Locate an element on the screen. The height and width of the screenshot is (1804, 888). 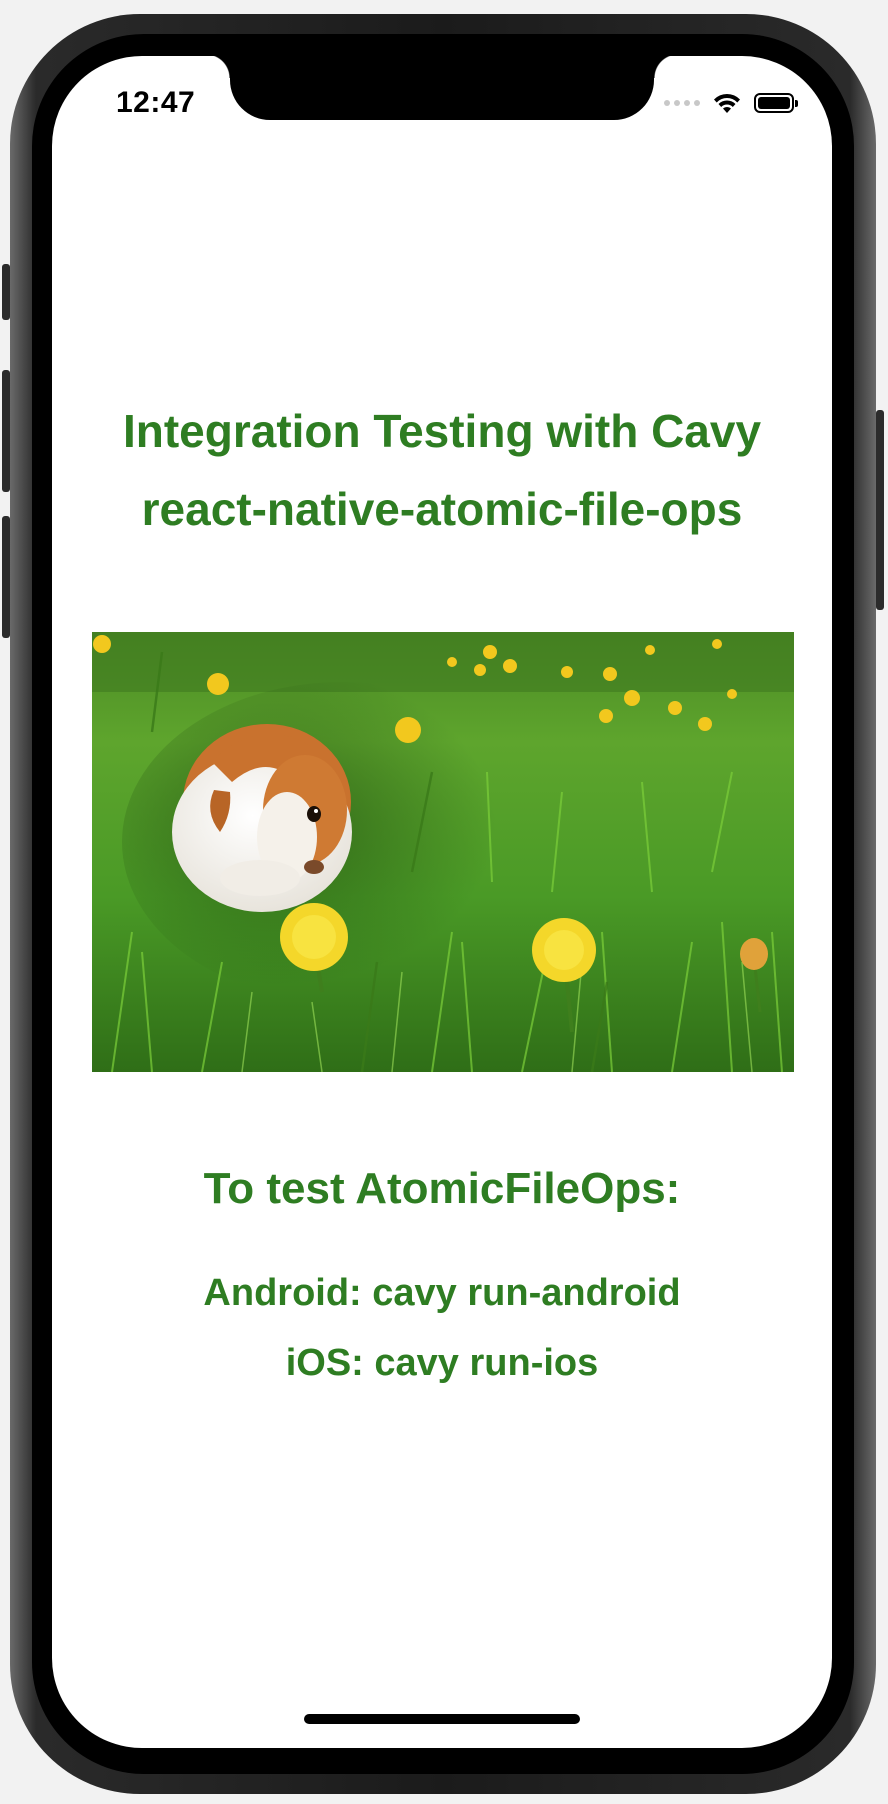
status-time: 12:47 is located at coordinates (156, 102).